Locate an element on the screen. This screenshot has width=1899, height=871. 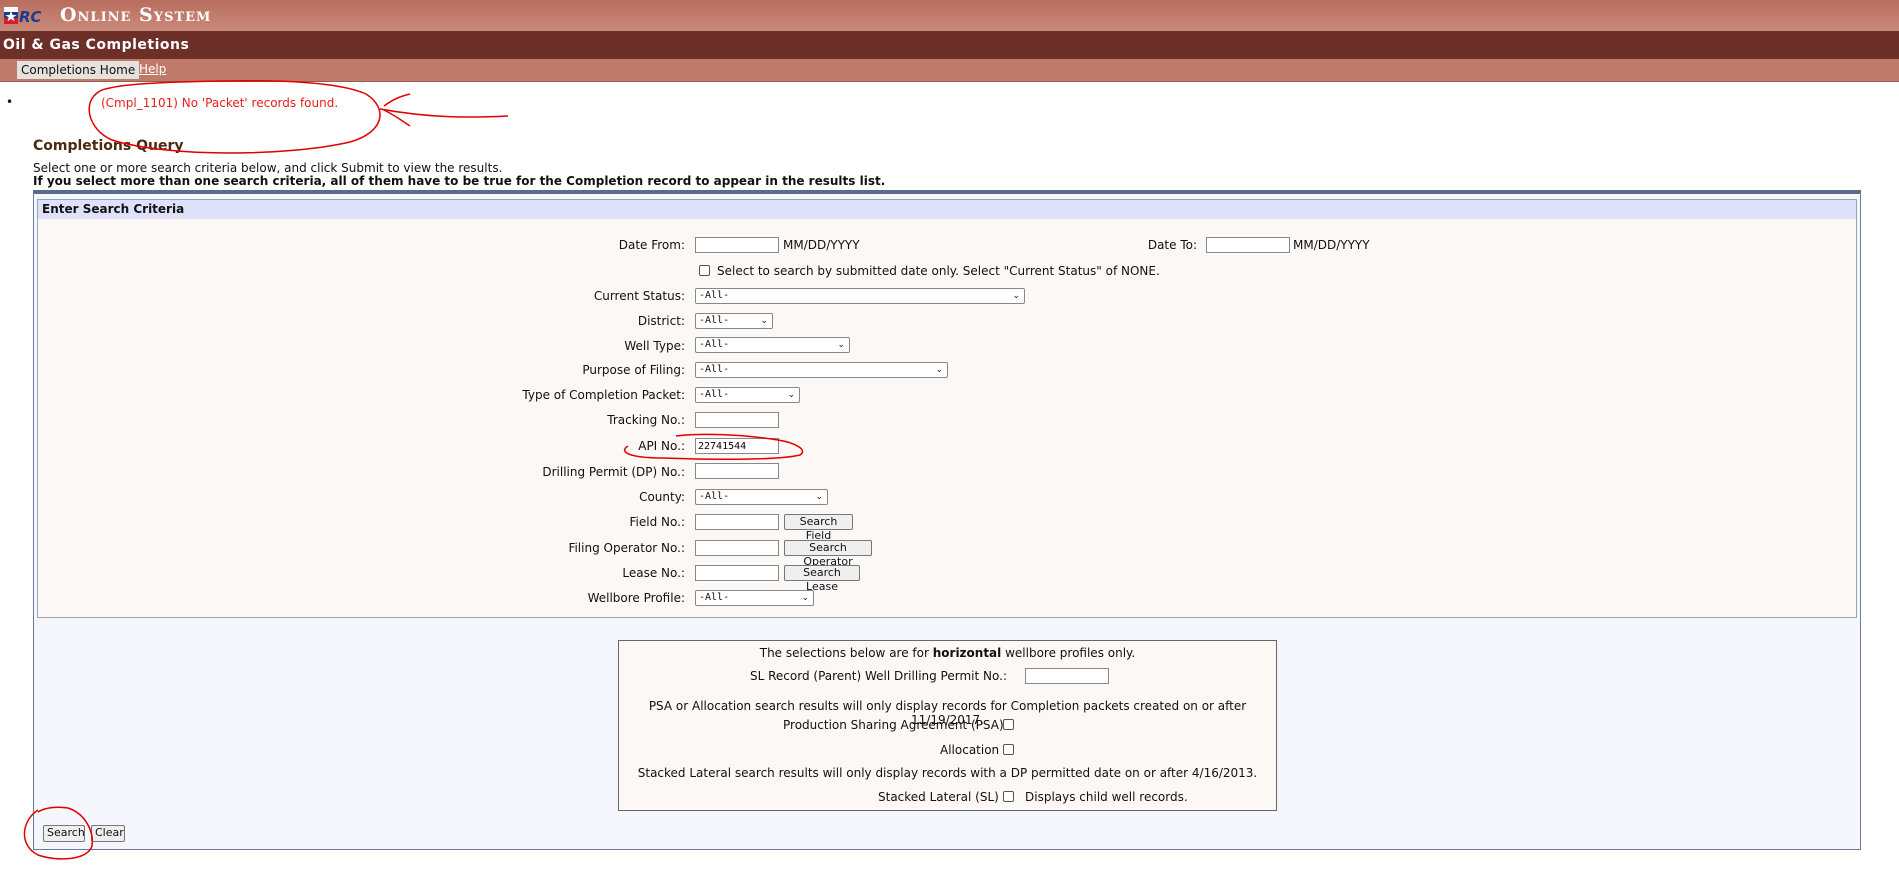
stacked-lateral-checkbox is located at coordinates (1008, 796).